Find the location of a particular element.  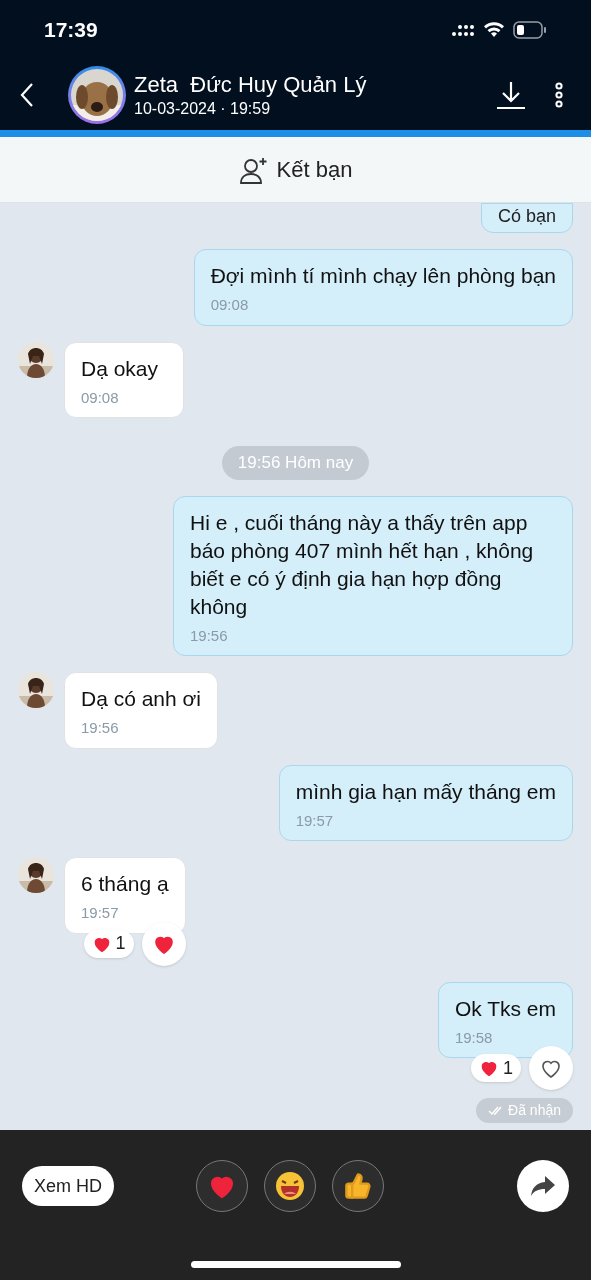

share-button is located at coordinates (543, 1186).